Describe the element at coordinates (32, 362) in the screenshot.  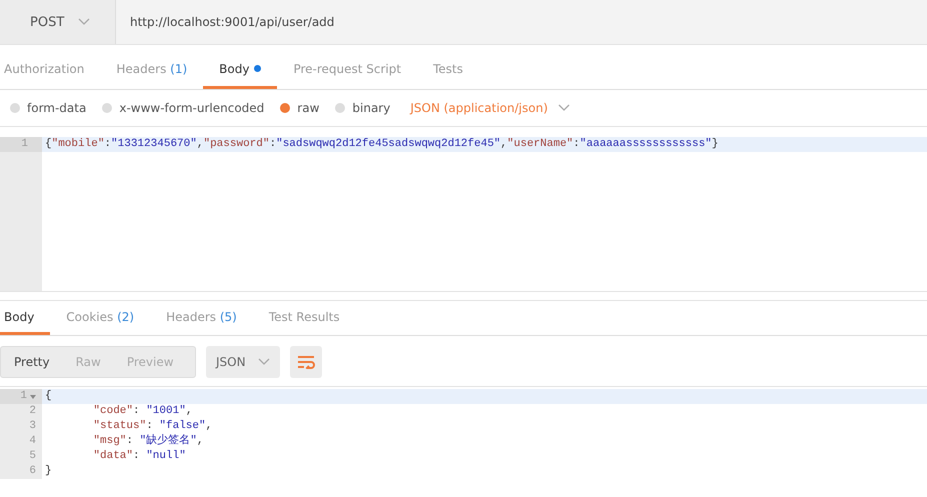
I see `view-mode-button: Pretty` at that location.